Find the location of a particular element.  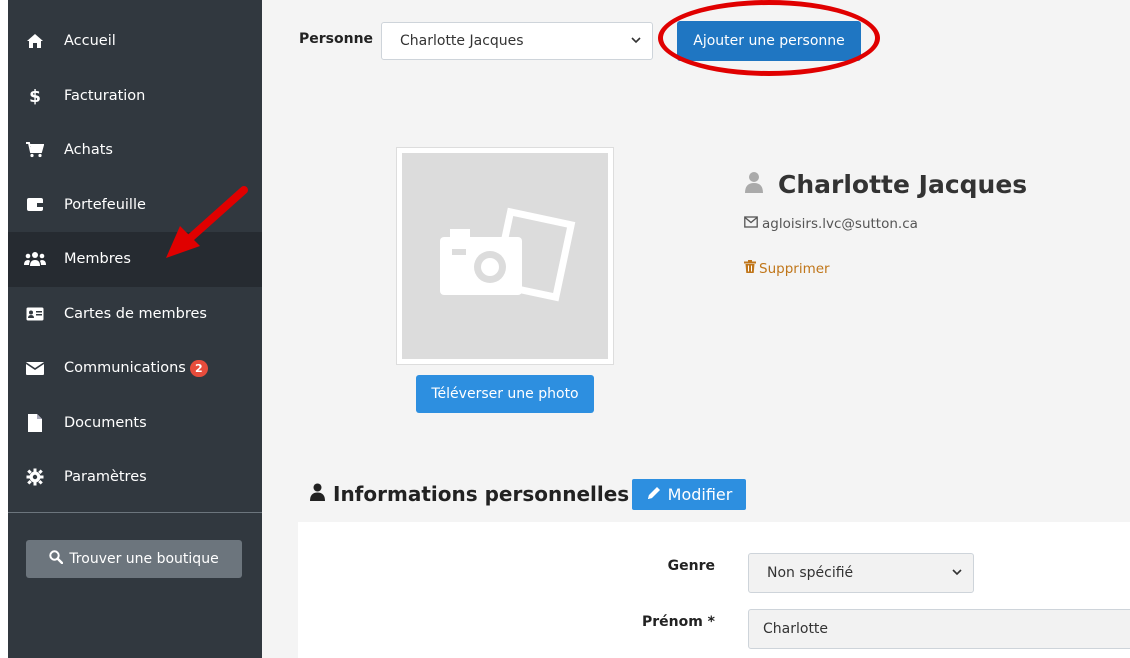

genre-label: Genre is located at coordinates (691, 566).